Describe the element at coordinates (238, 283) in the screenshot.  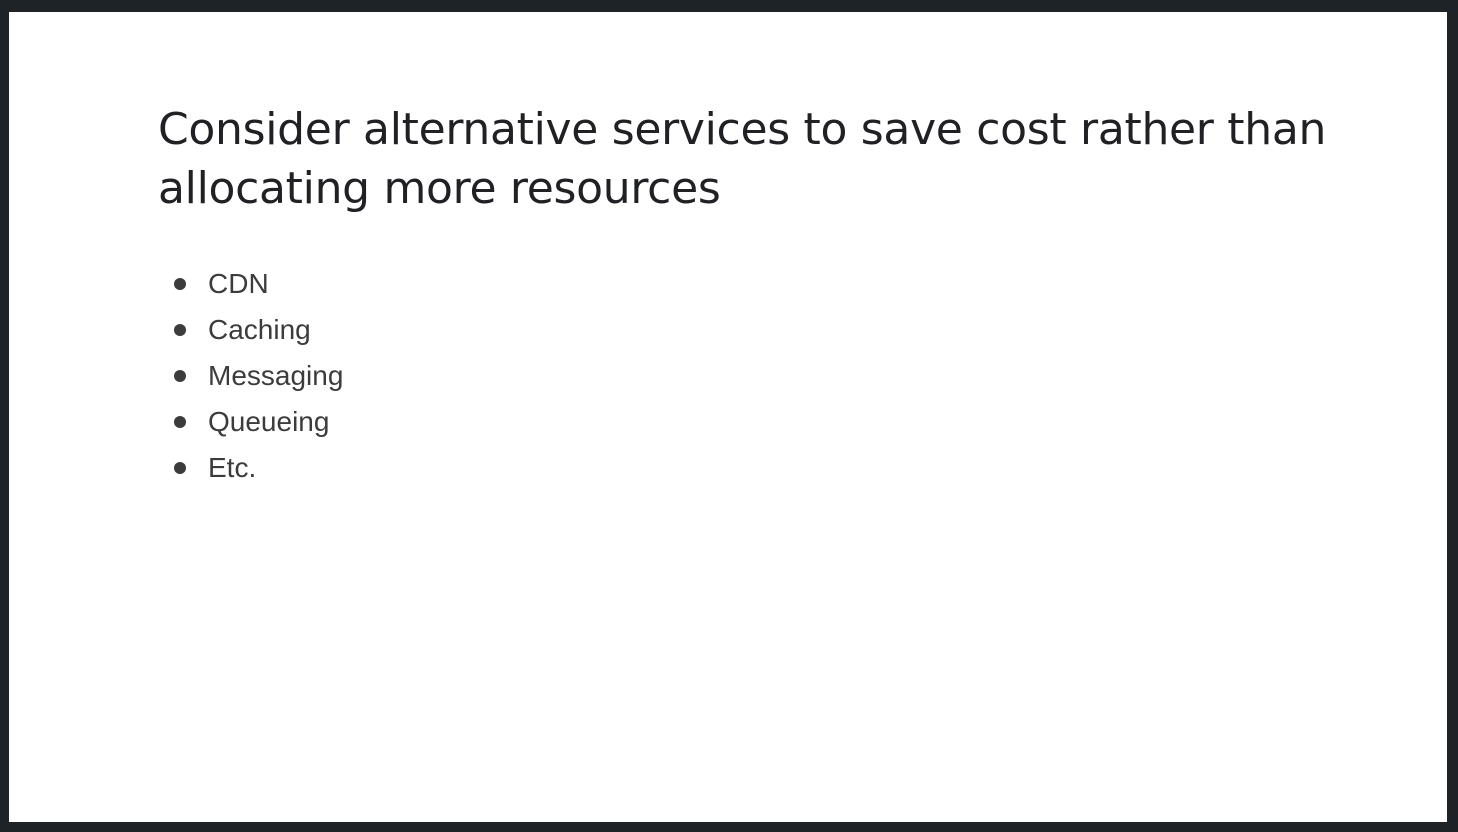
I see `bullet-label: CDN` at that location.